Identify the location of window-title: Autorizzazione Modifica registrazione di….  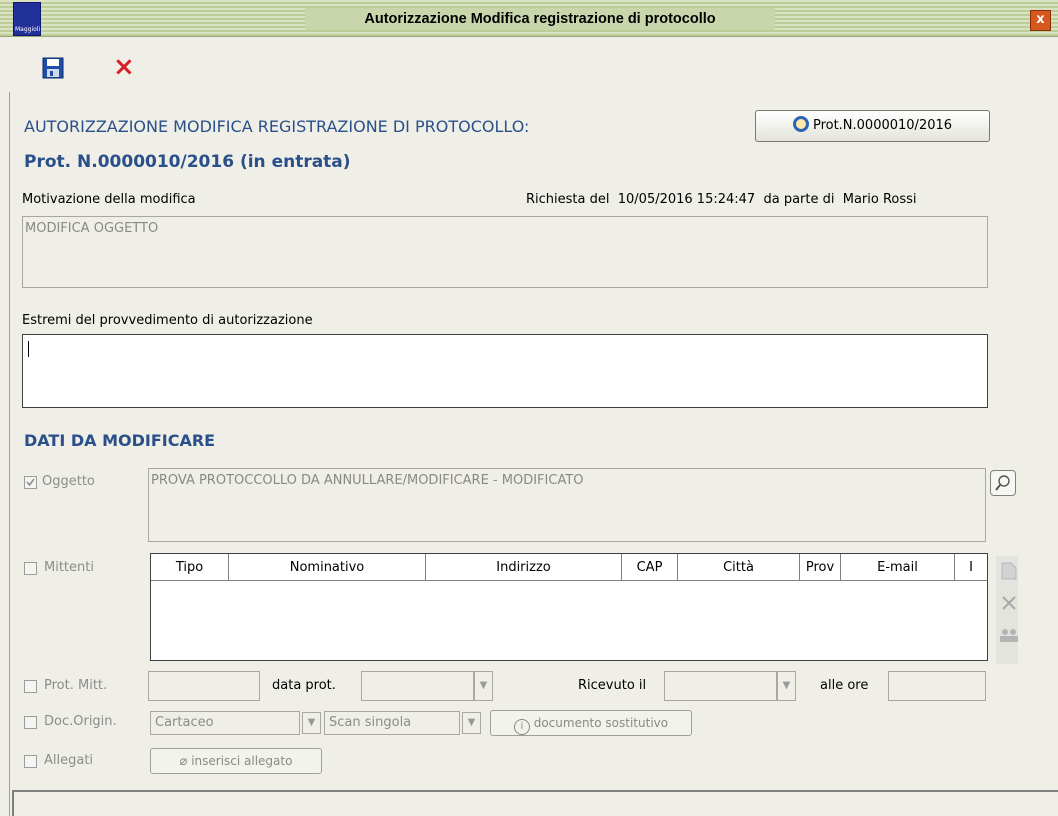
(540, 19).